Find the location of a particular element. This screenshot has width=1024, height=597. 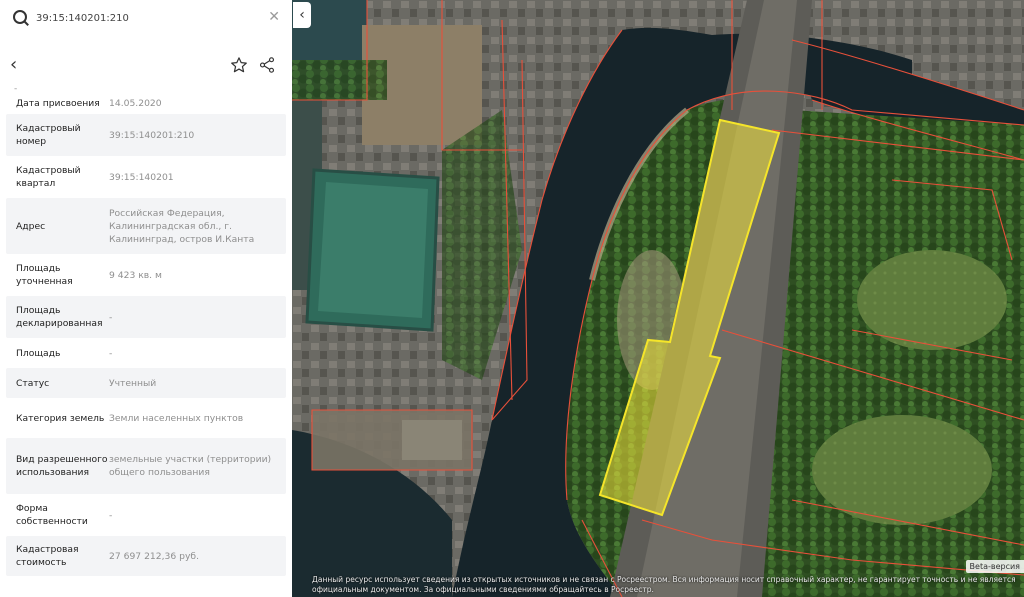

star-outline-icon is located at coordinates (239, 65).